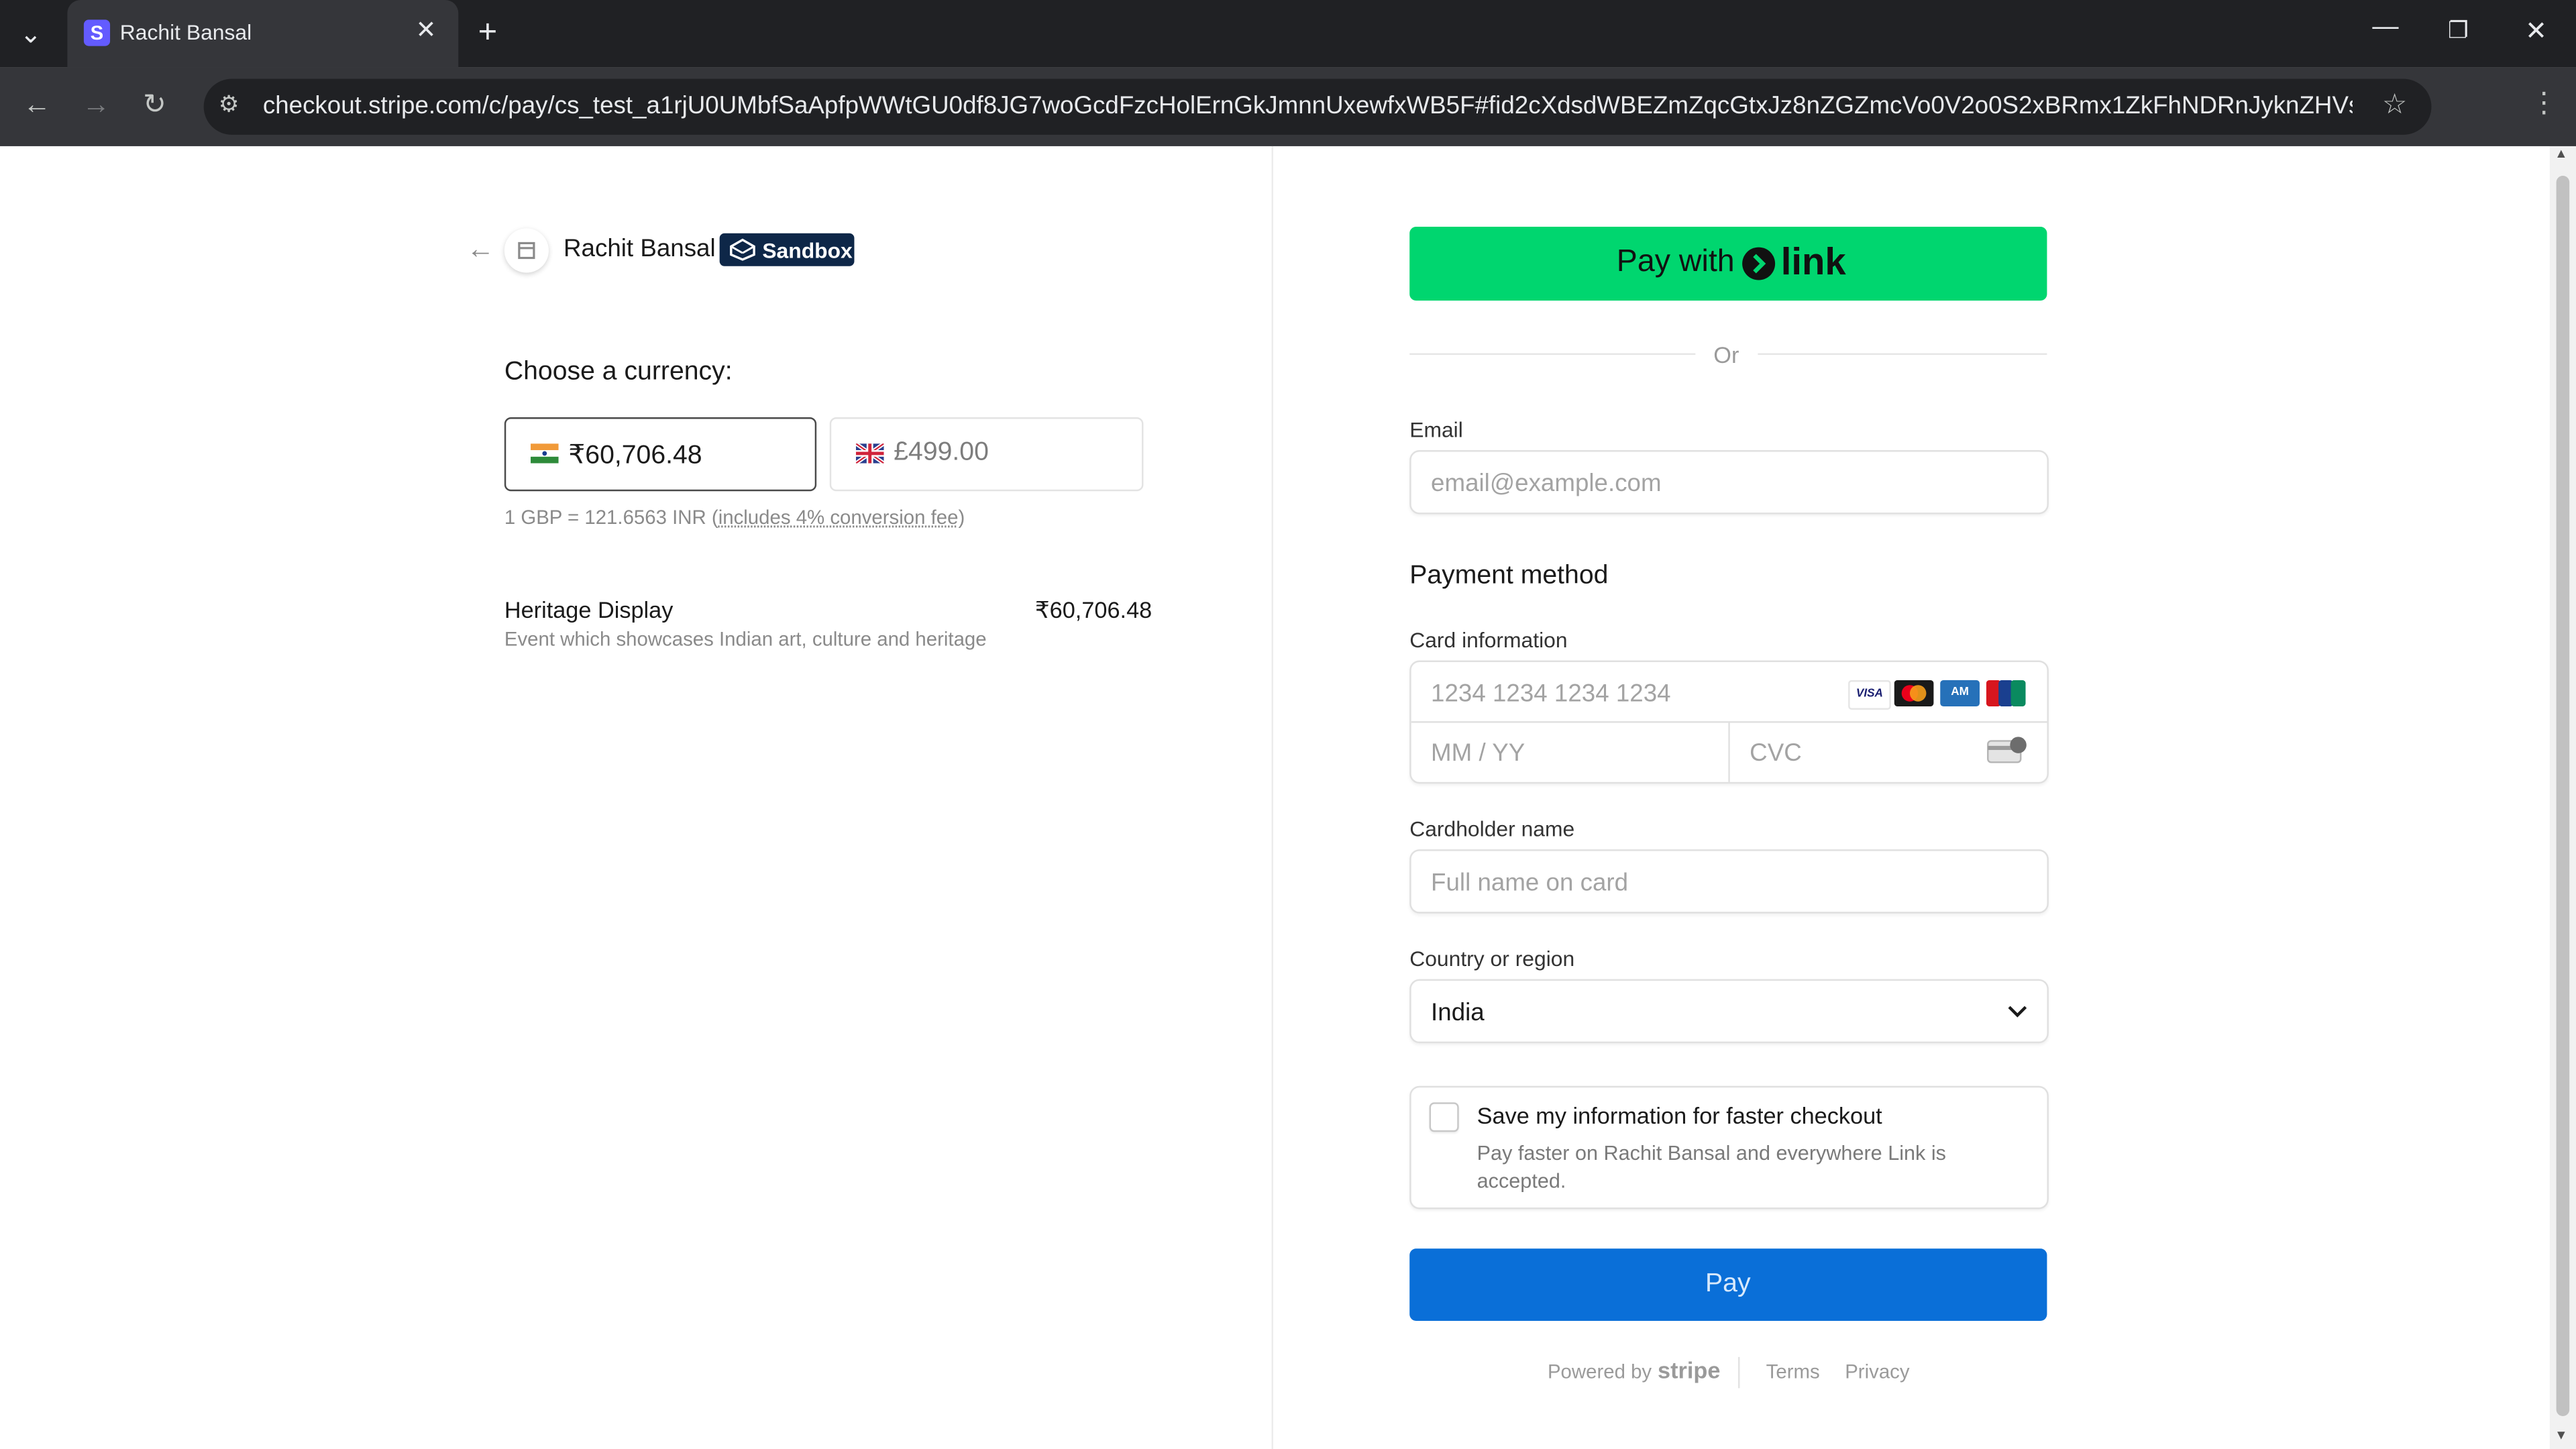 This screenshot has height=1449, width=2576. Describe the element at coordinates (1288, 34) in the screenshot. I see `browser-tabbar: ⌄ S Rachit Bansal ✕ + — ❐ ✕` at that location.